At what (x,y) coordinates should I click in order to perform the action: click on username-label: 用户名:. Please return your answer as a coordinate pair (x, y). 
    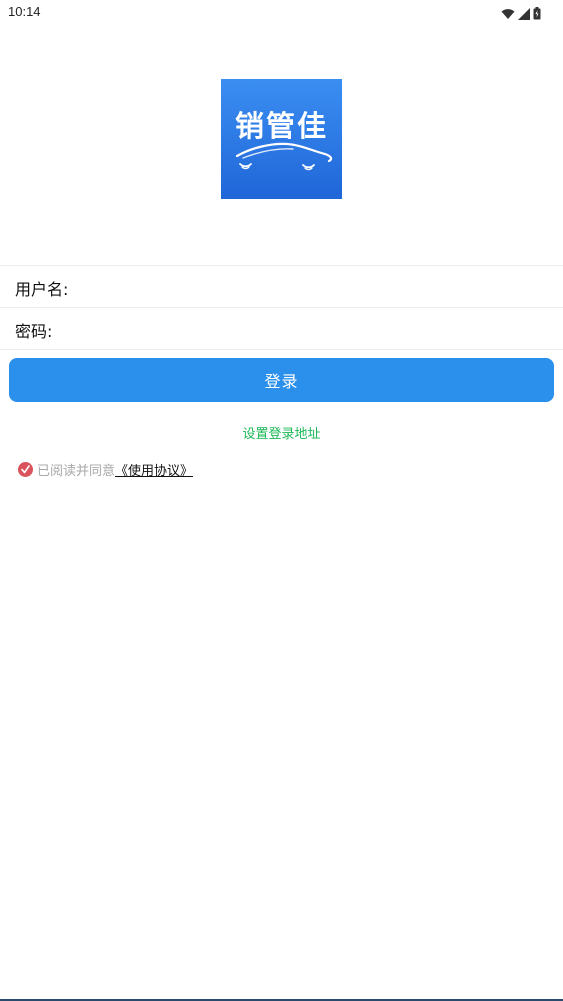
    Looking at the image, I should click on (42, 289).